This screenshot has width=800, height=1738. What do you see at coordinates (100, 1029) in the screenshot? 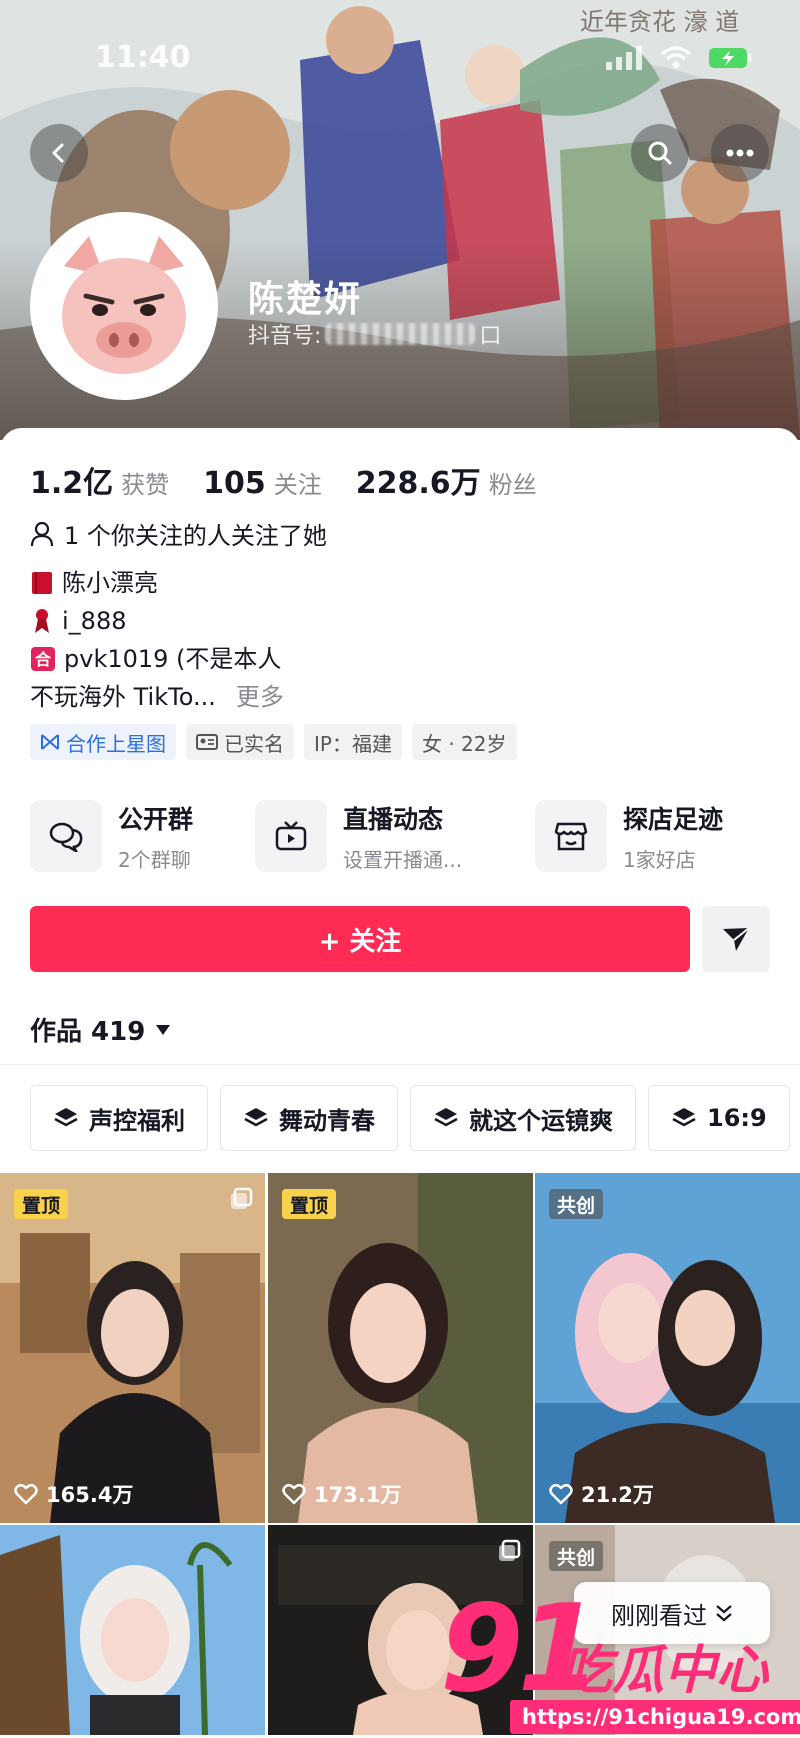
I see `works-tab: 作品 419` at bounding box center [100, 1029].